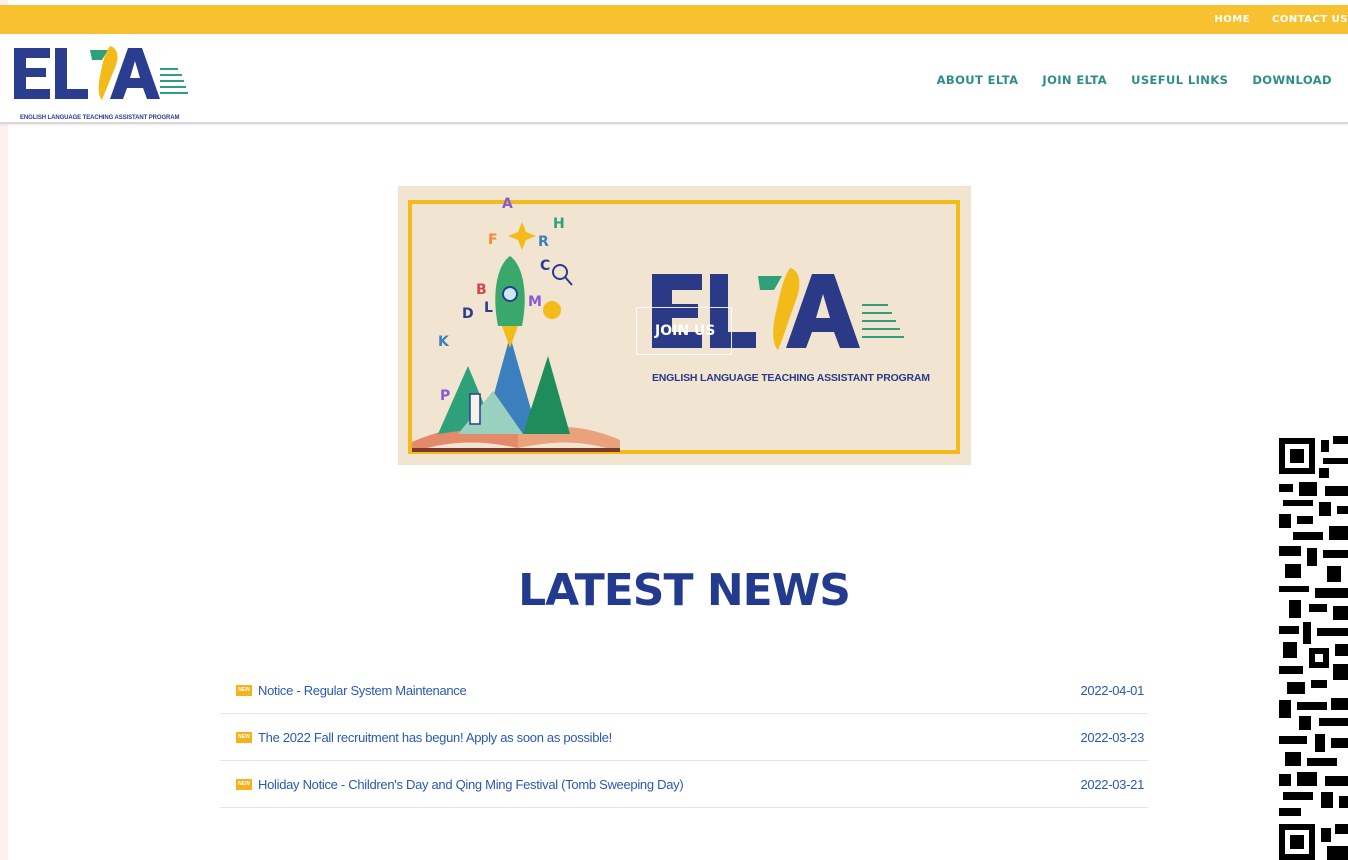 The width and height of the screenshot is (1348, 860). I want to click on doodle-letter: D, so click(468, 314).